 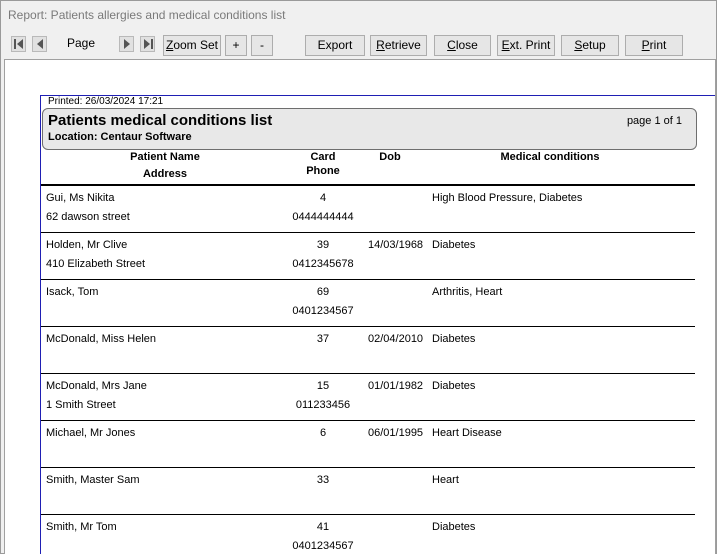 I want to click on card-number: 39, so click(x=323, y=245).